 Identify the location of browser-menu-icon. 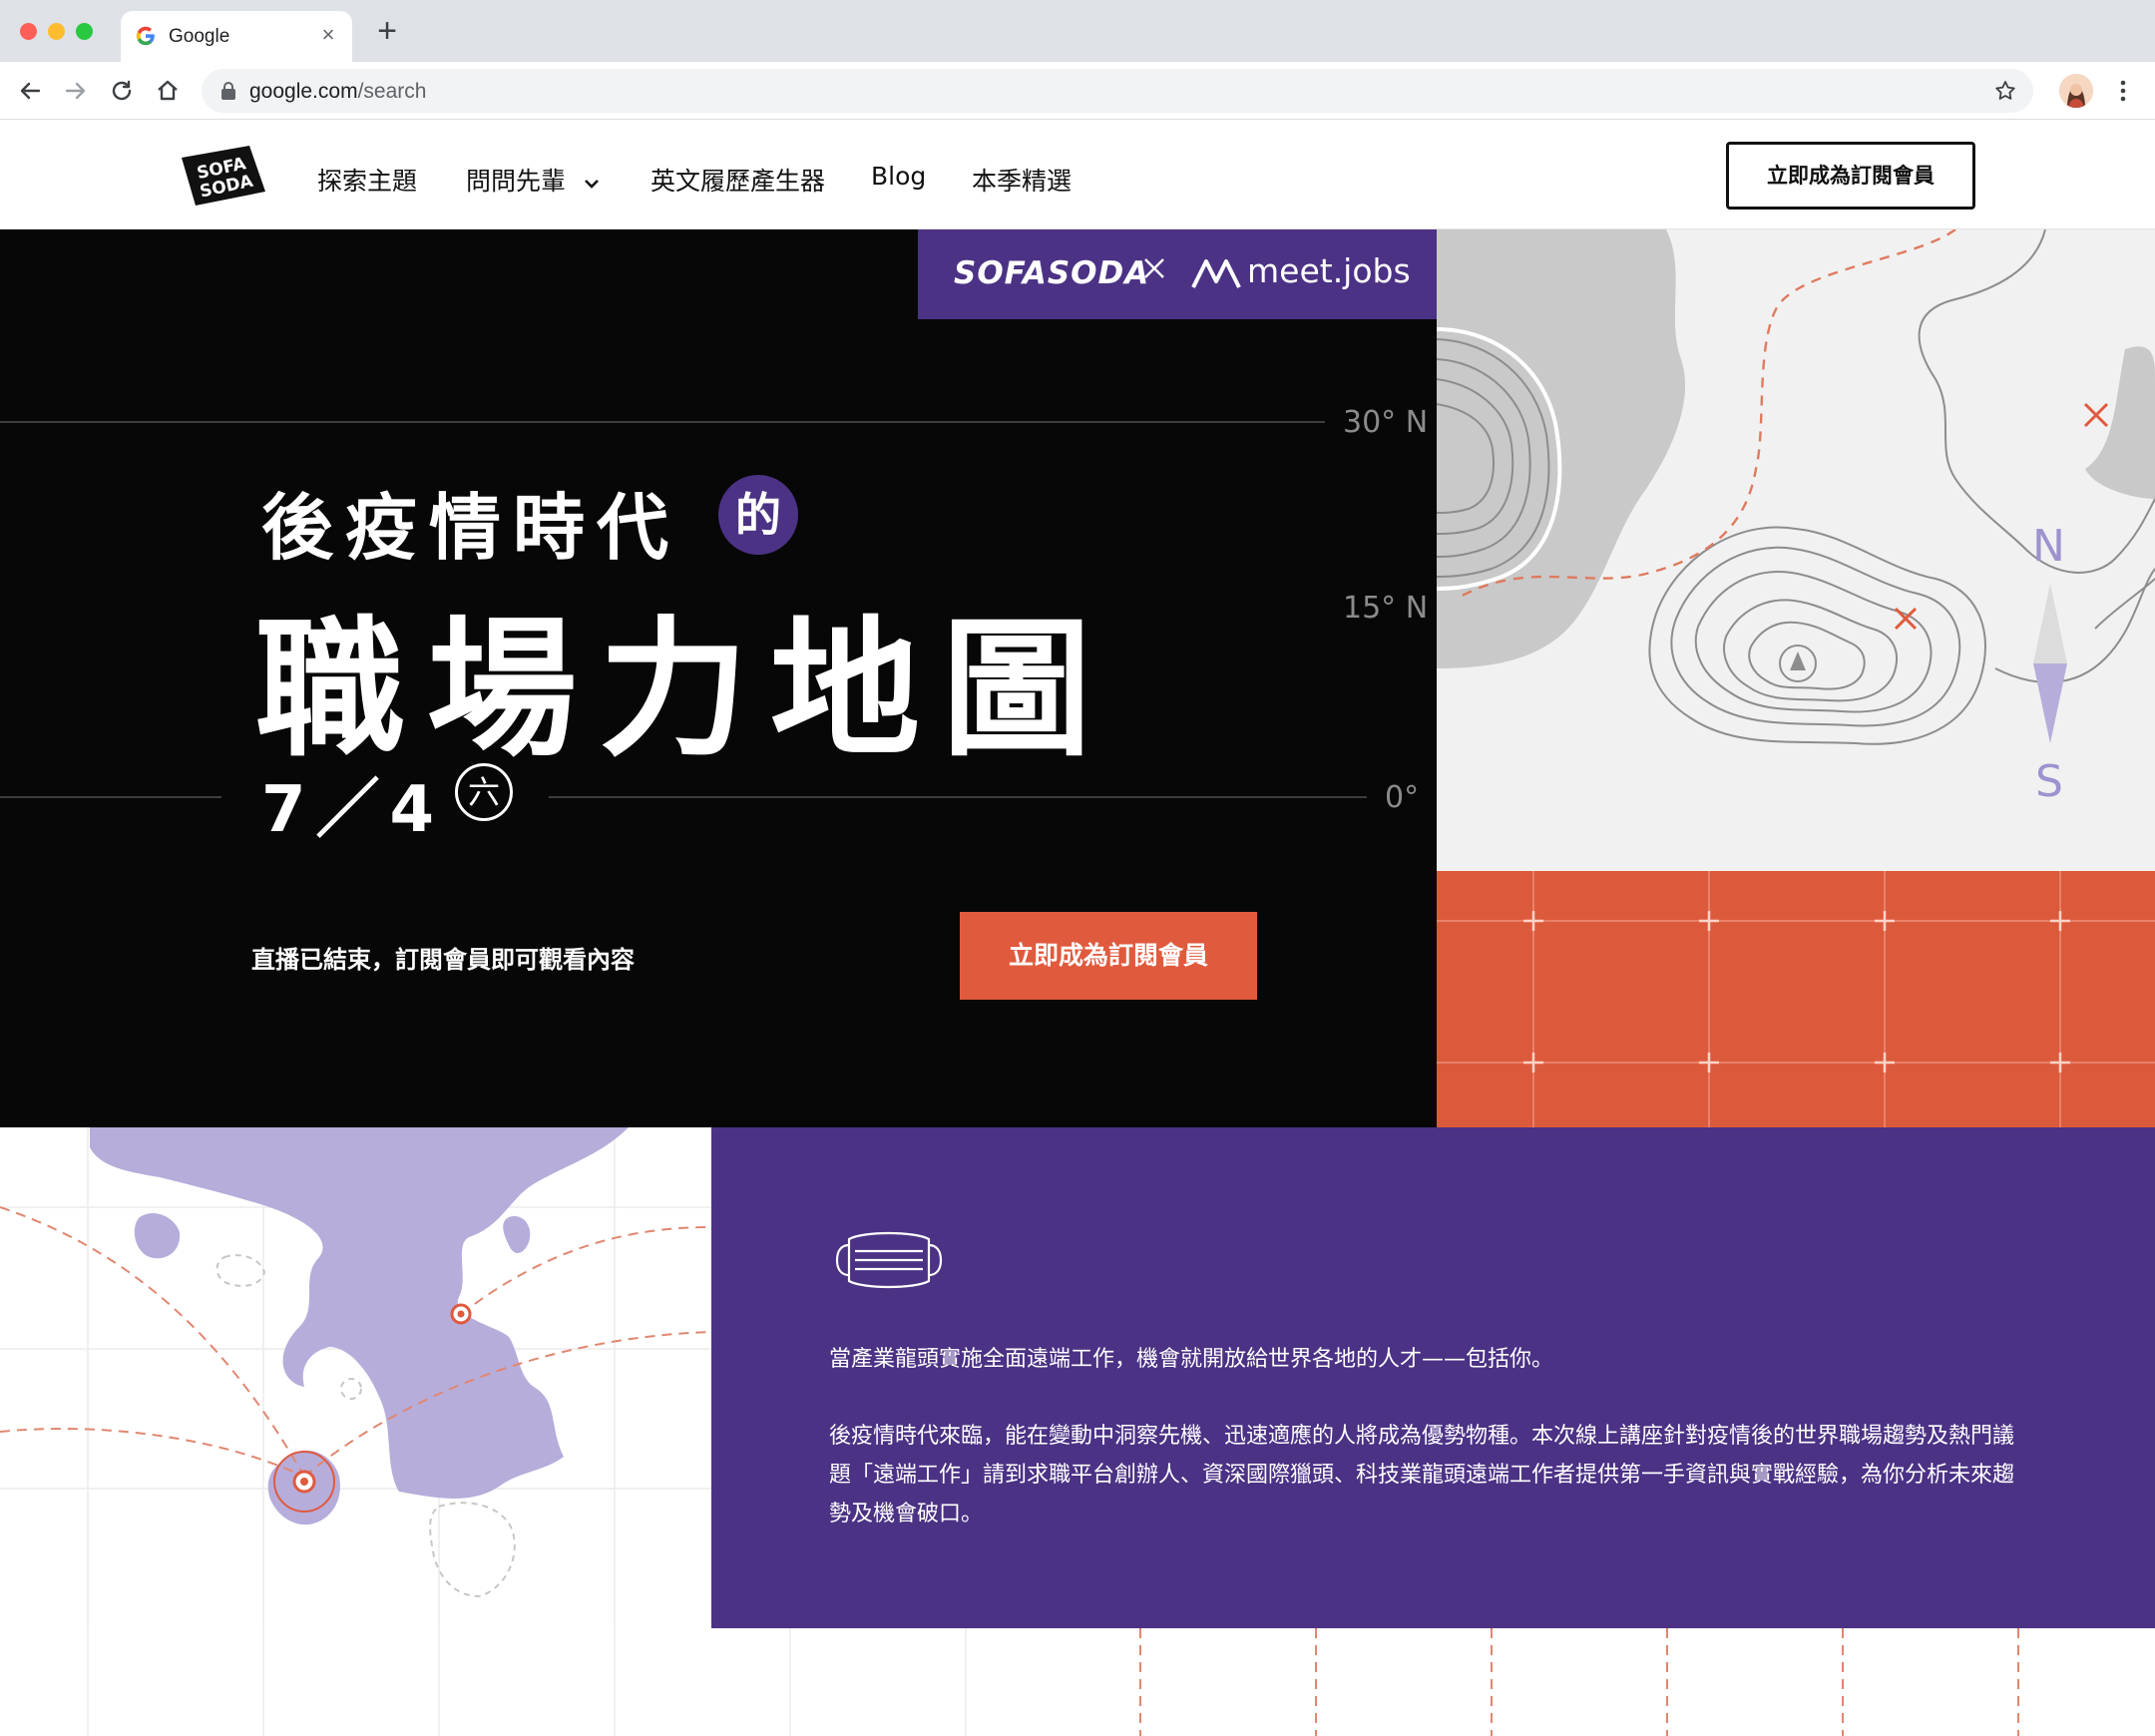
(2123, 91).